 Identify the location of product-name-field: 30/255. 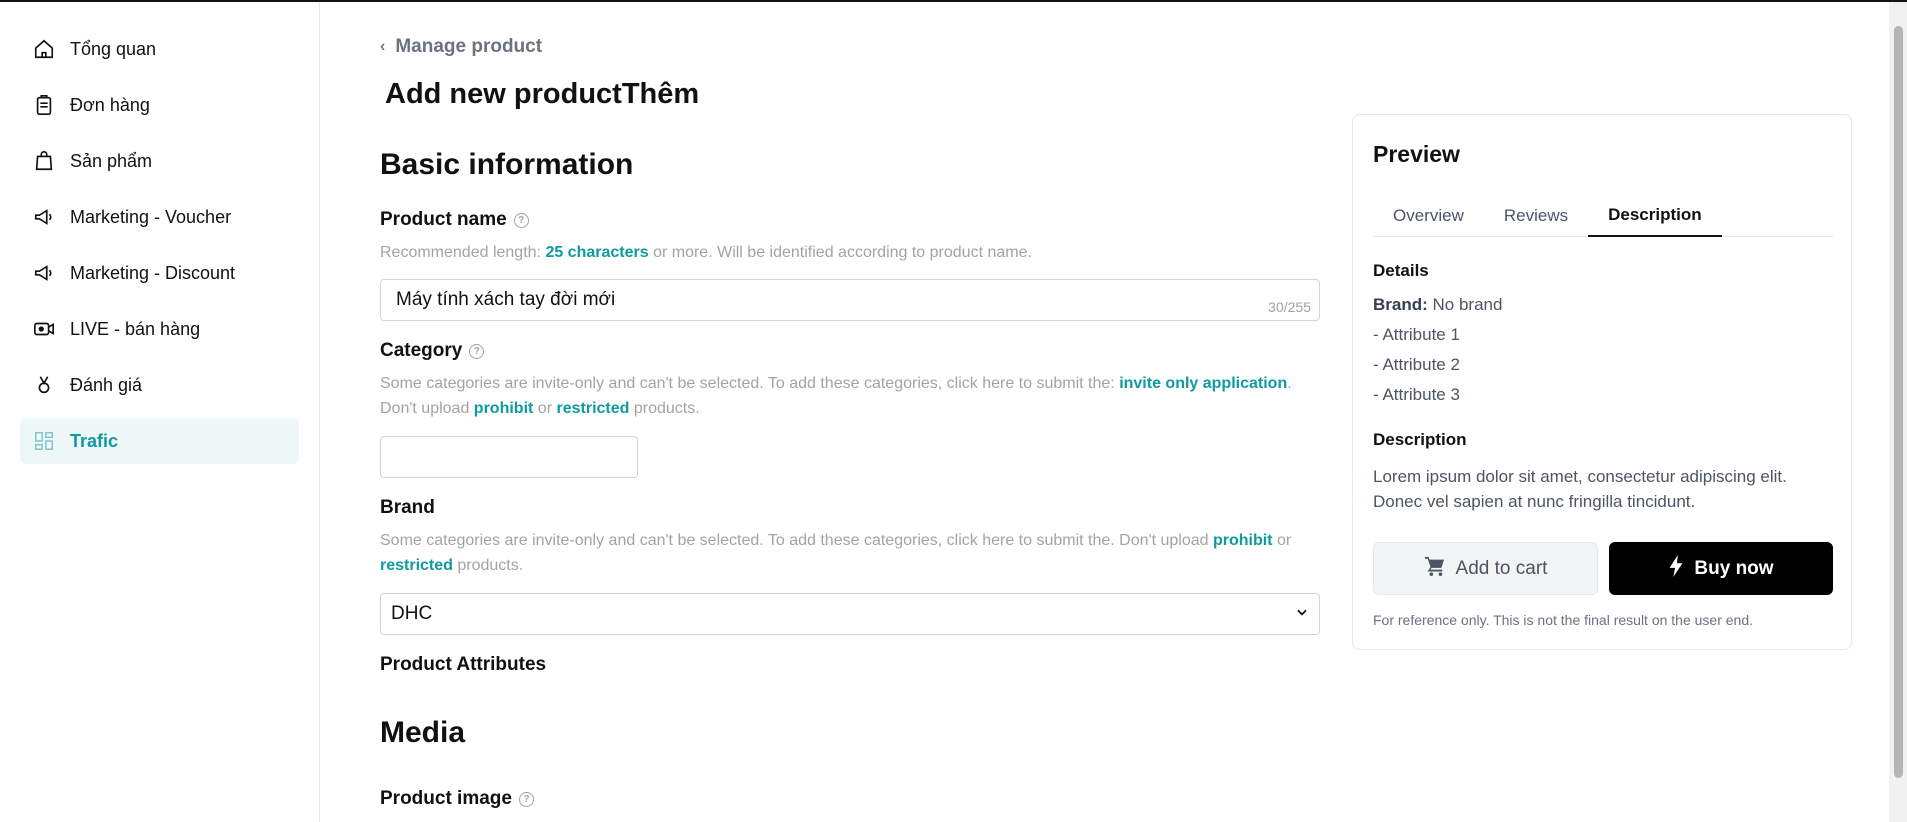
(850, 300).